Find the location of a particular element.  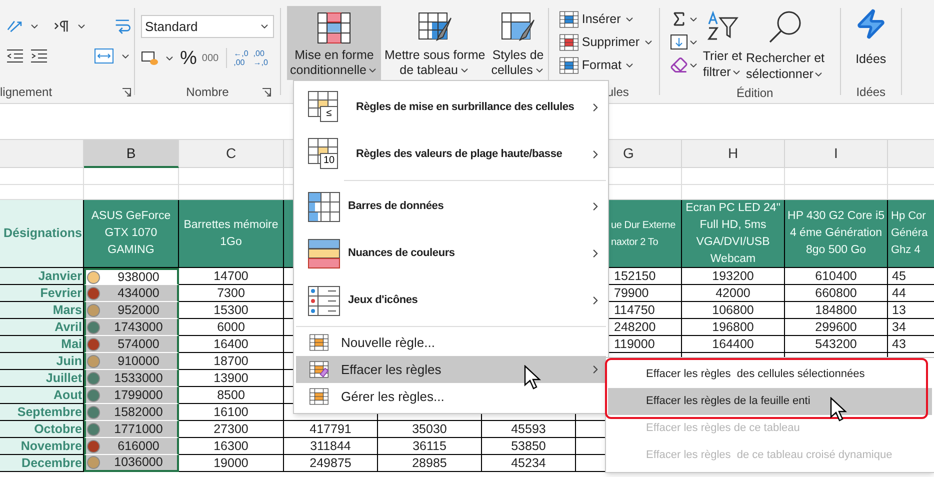

table-header-cell: Hp Cor Généra Ghz 4 is located at coordinates (911, 234).